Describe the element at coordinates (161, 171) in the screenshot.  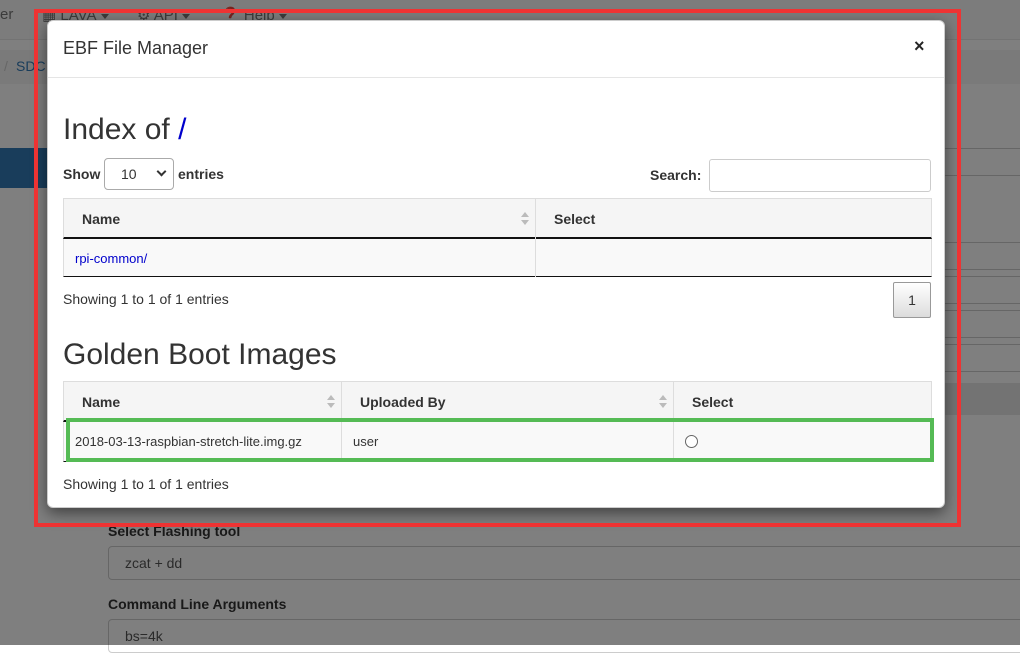
I see `chevron-down-icon` at that location.